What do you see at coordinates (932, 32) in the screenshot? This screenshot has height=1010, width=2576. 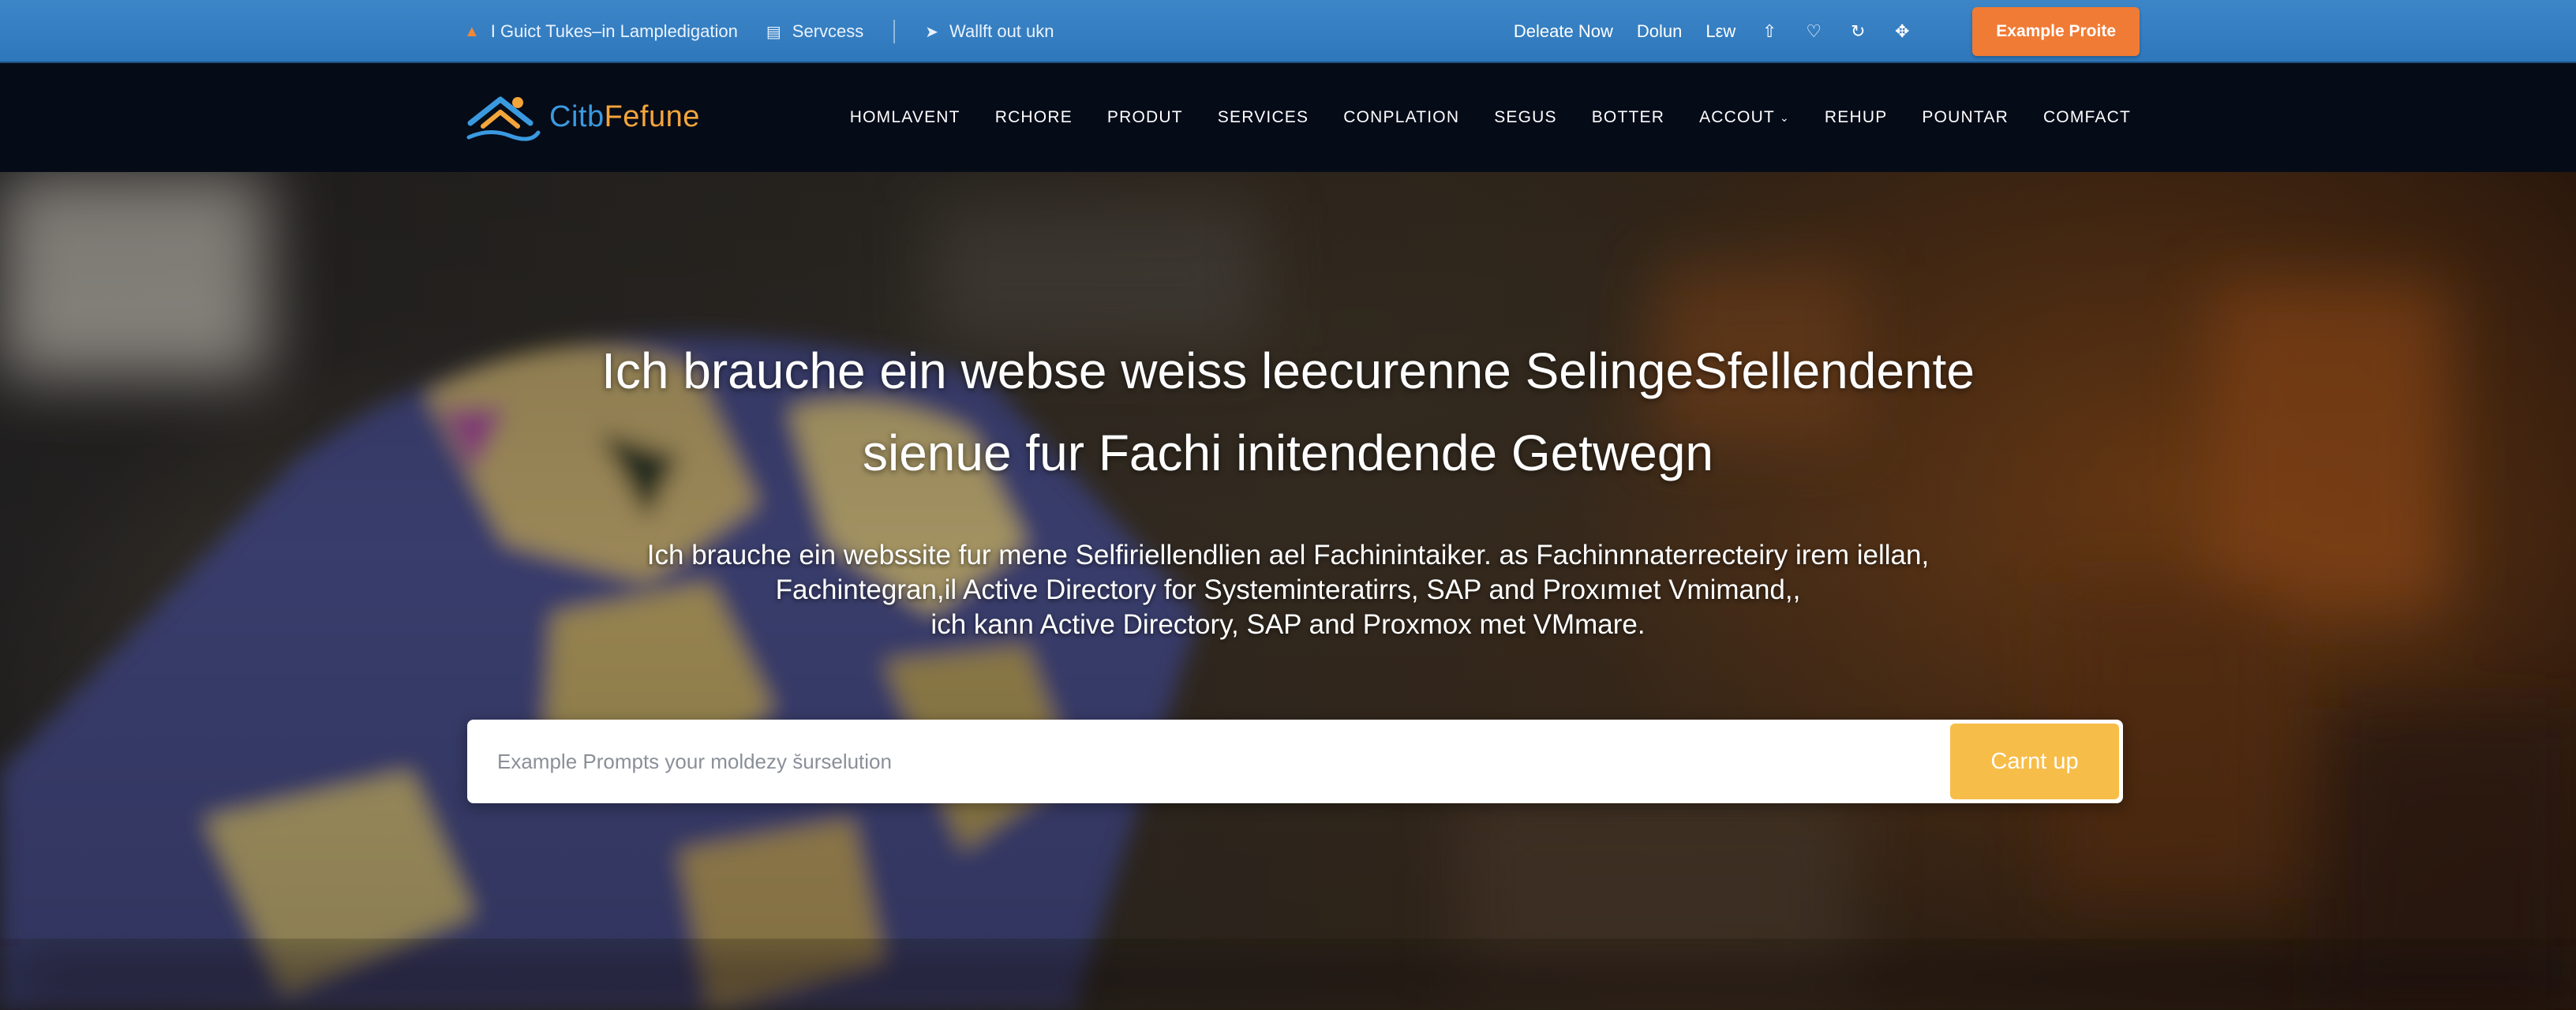 I see `pin-icon: ➤` at bounding box center [932, 32].